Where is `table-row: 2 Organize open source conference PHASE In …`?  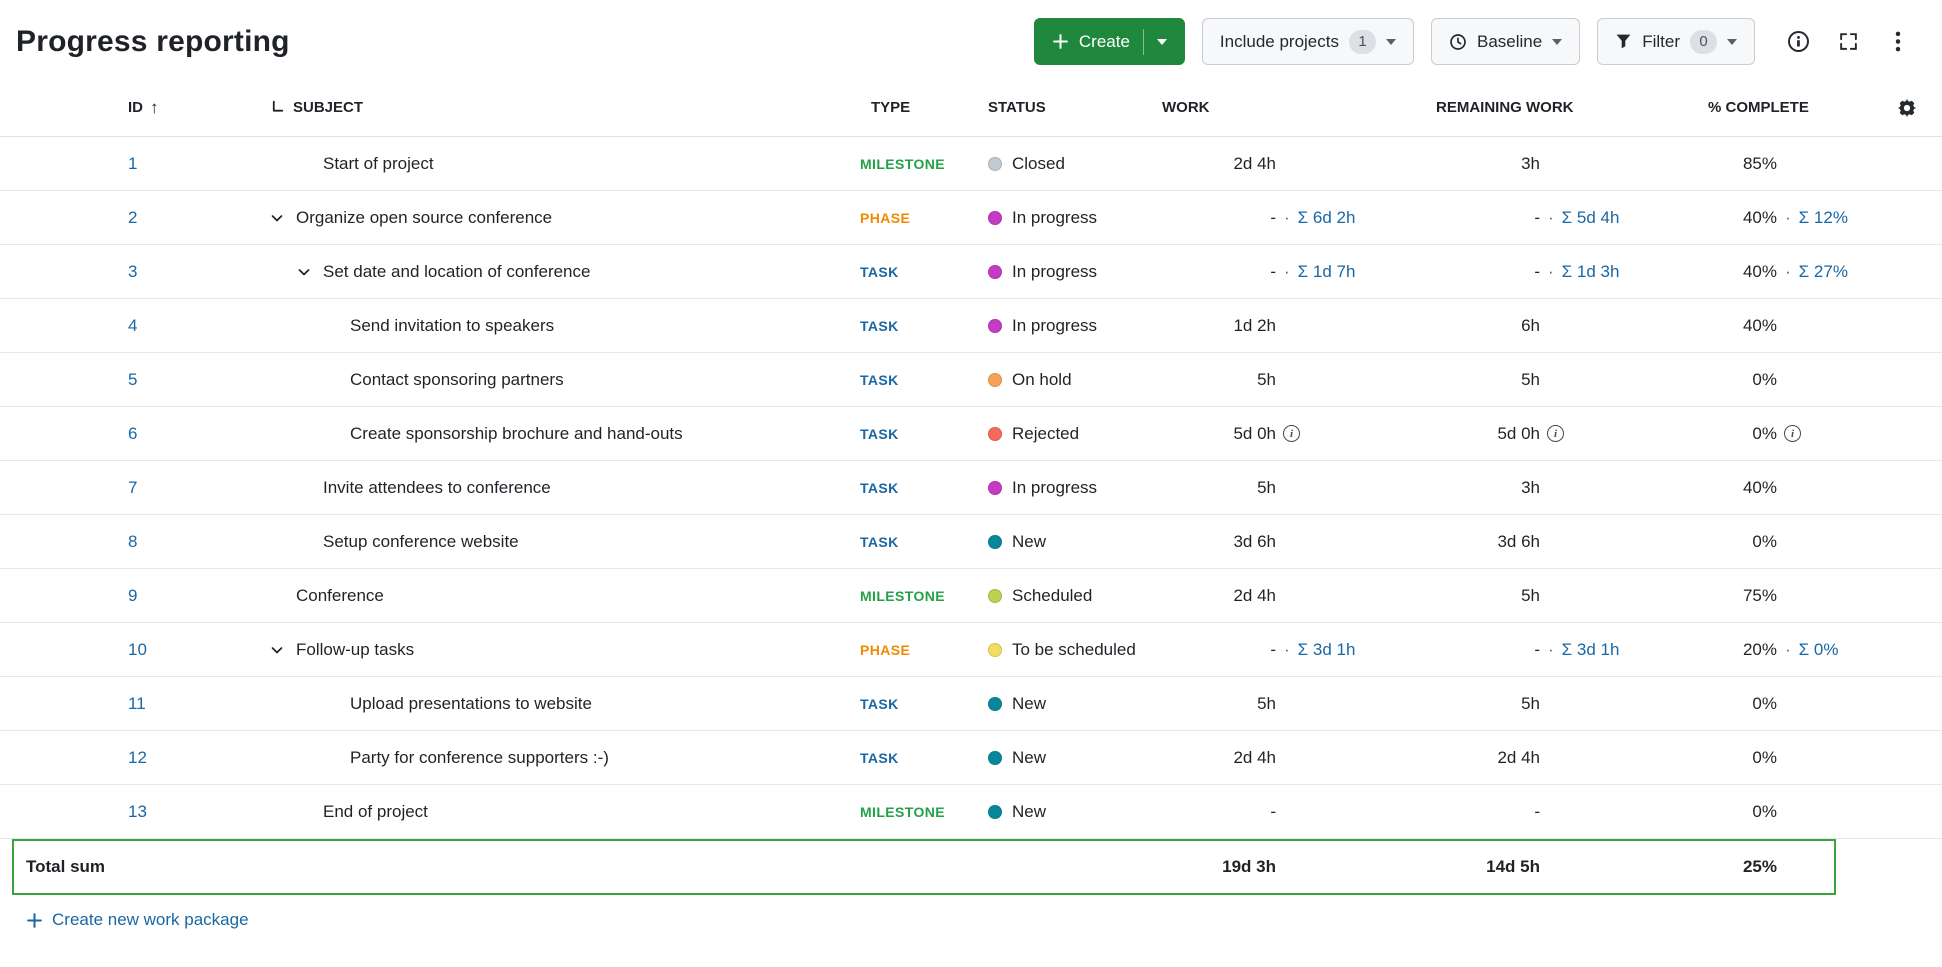 table-row: 2 Organize open source conference PHASE In … is located at coordinates (971, 218).